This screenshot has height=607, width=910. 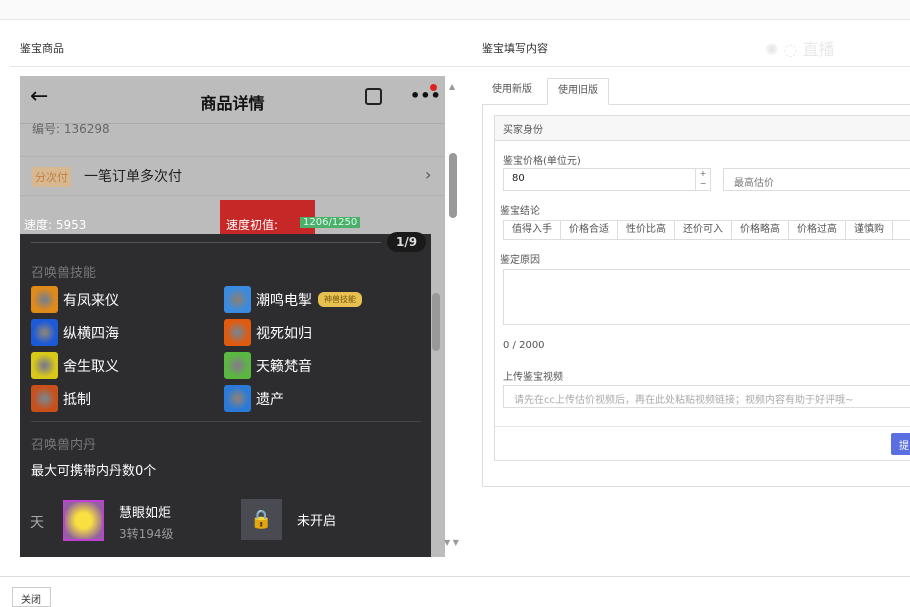 What do you see at coordinates (869, 230) in the screenshot?
I see `conclusion-option: 谨慎购` at bounding box center [869, 230].